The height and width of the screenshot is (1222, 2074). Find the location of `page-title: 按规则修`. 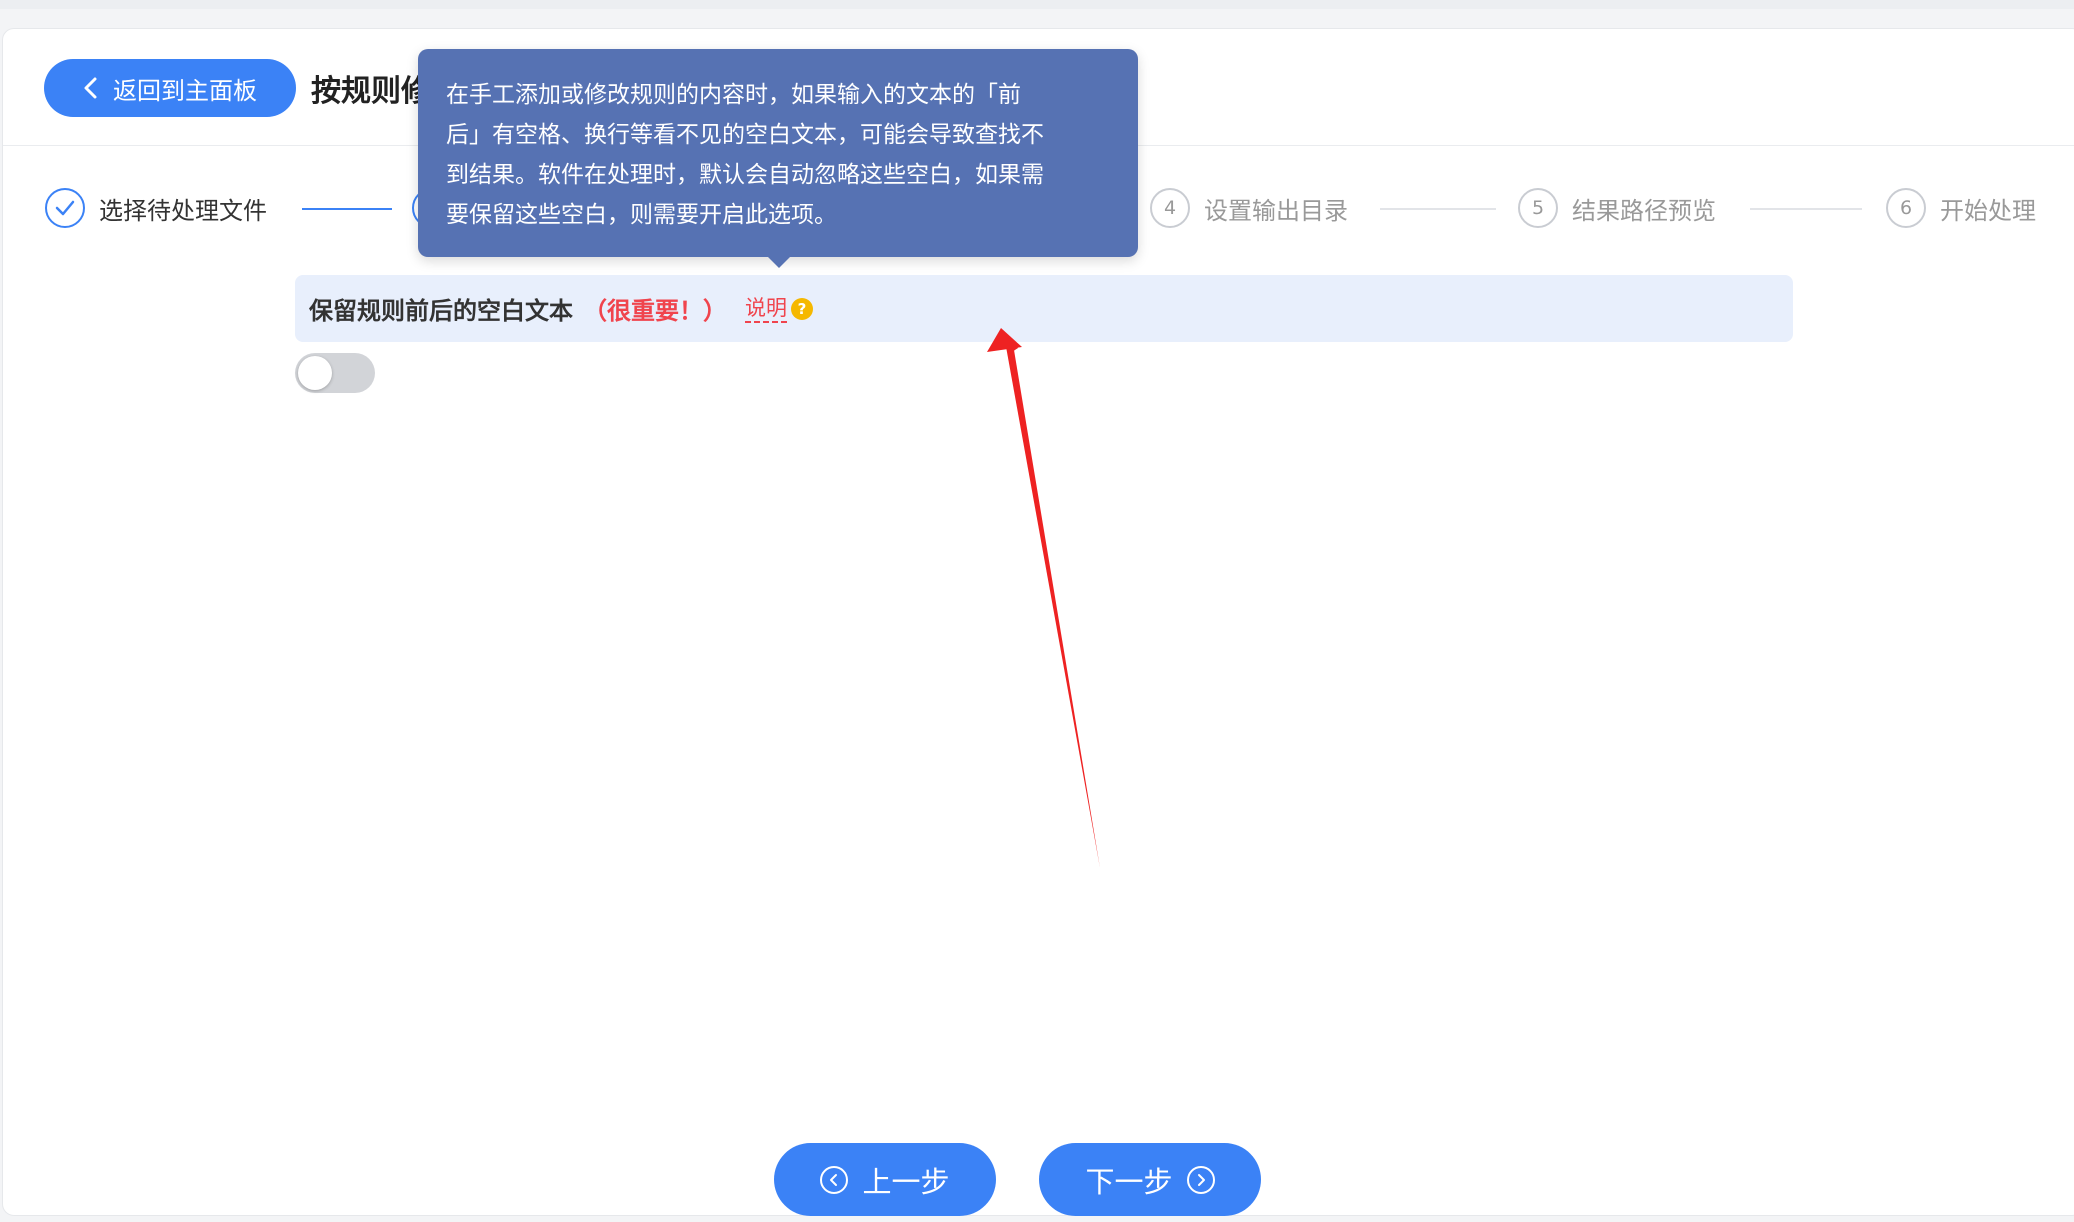

page-title: 按规则修 is located at coordinates (371, 91).